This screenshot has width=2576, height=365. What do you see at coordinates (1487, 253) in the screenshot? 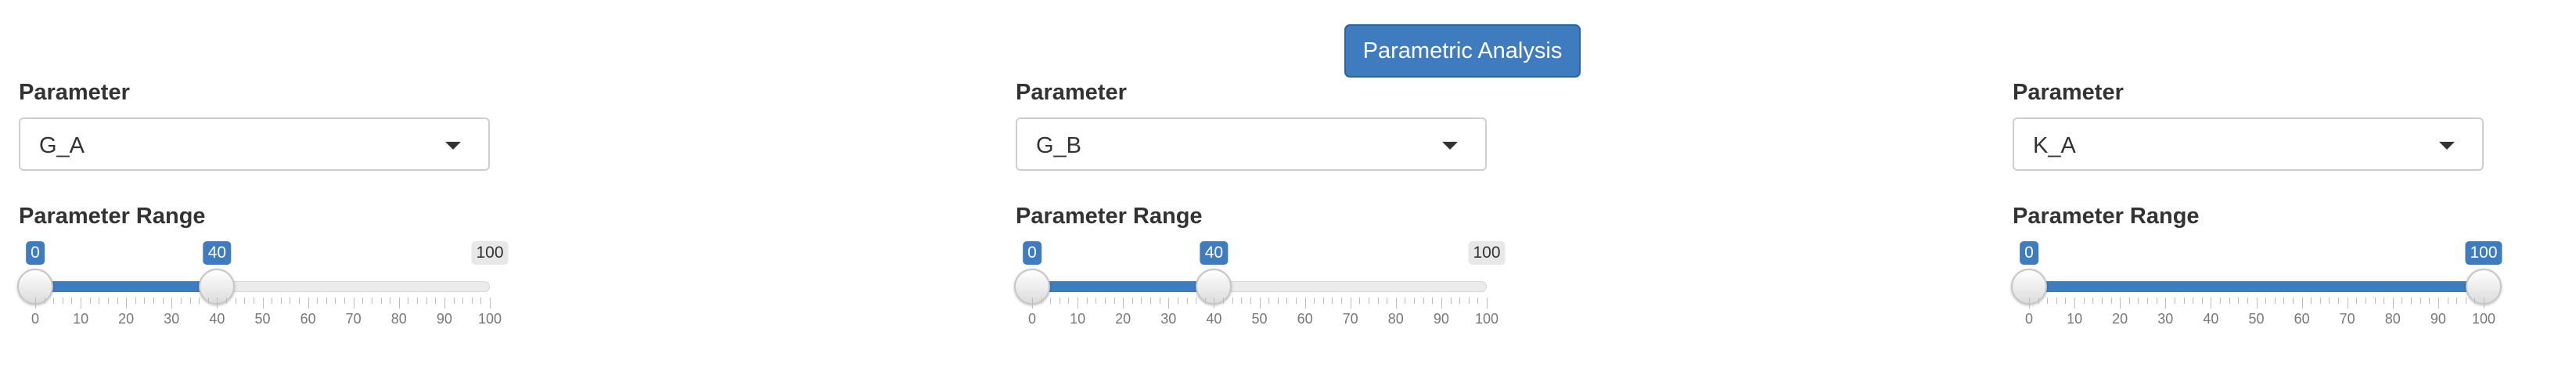
I see `slider-max-label: 100` at bounding box center [1487, 253].